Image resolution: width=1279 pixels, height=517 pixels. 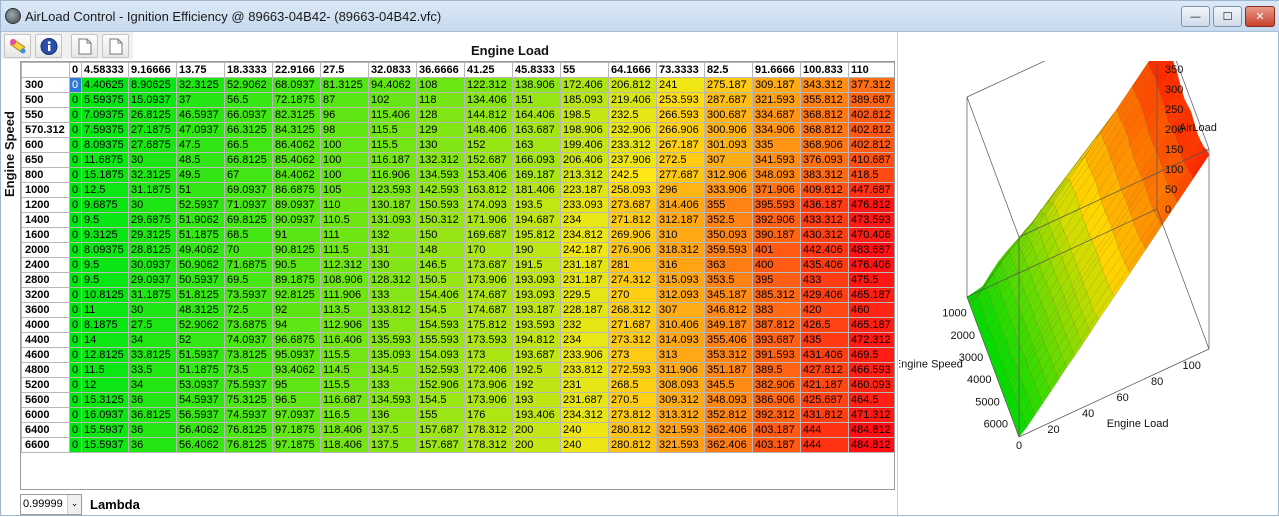 I want to click on table-cell: 231.187, so click(x=584, y=280).